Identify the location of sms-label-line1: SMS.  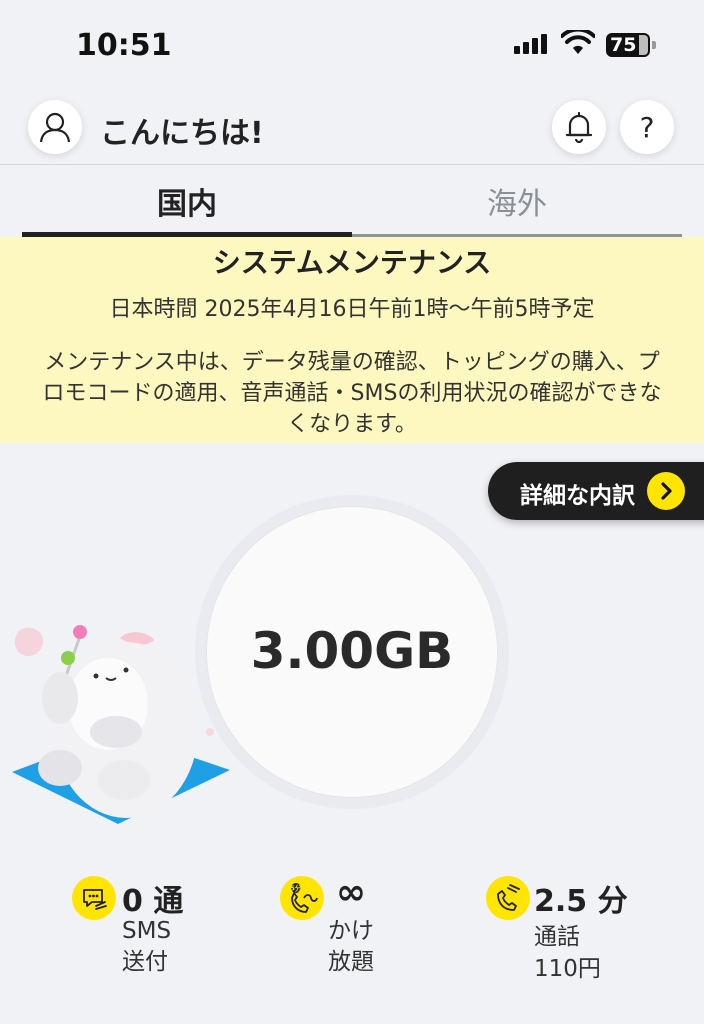
(147, 931).